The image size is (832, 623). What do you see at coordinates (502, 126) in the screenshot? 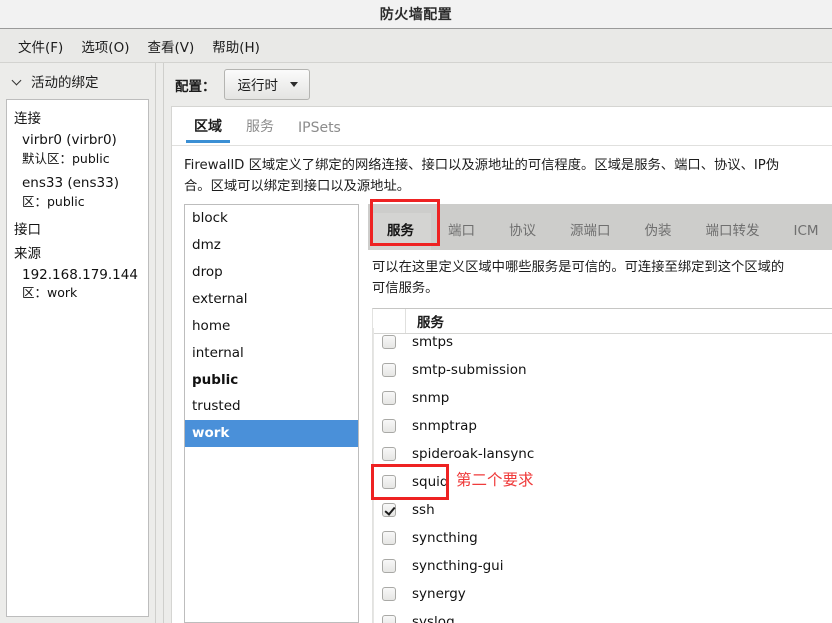
I see `outer-tabs: 区域 服务 IPSets` at bounding box center [502, 126].